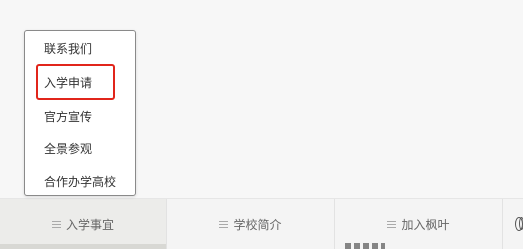 Image resolution: width=523 pixels, height=249 pixels. Describe the element at coordinates (68, 117) in the screenshot. I see `menu-item-official-promotion: 官方宣传` at that location.